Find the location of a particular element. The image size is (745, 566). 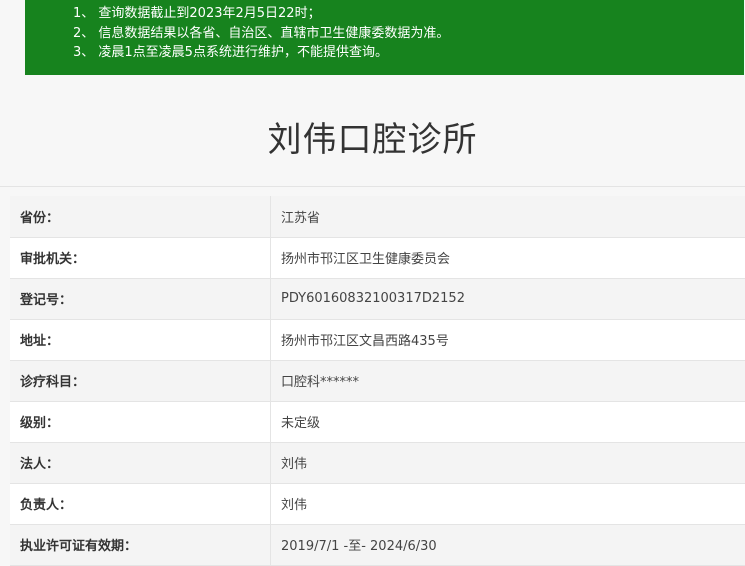

notice-item: 2、 信息数据结果以各省、自治区、直辖市卫生健康委数据为准。 is located at coordinates (408, 34).